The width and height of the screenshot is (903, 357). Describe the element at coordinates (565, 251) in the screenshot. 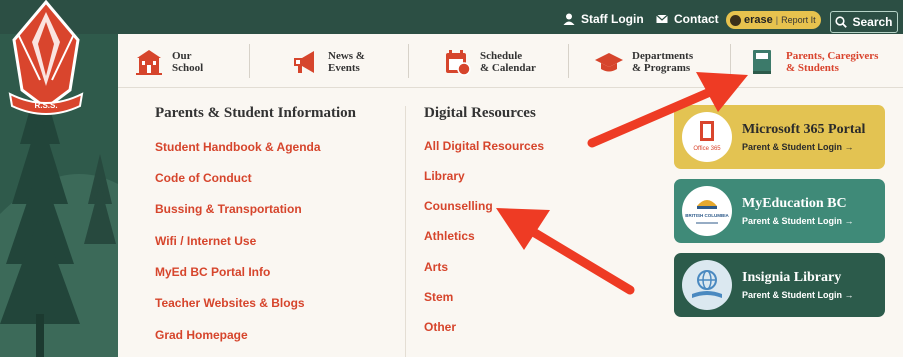

I see `annotation-arrow-to-counselling` at that location.